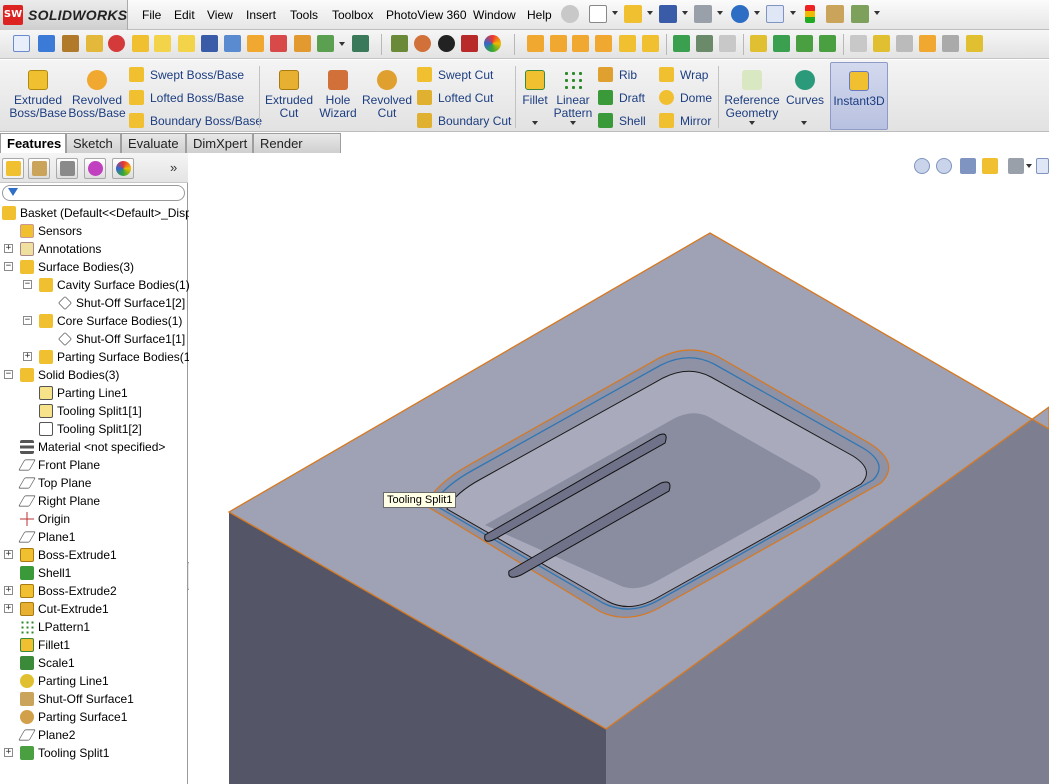  I want to click on tree-item-parting-surface1: Parting Surface1, so click(73, 717).